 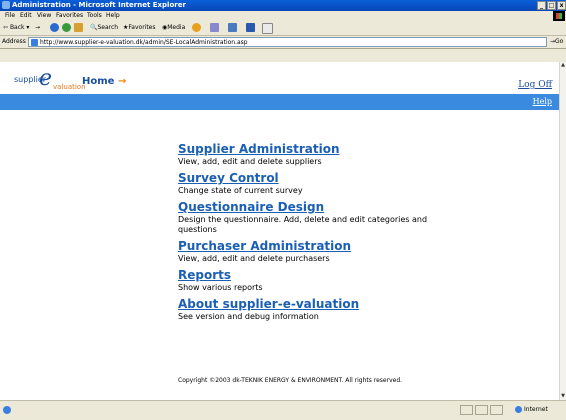 I want to click on menu-item-reports: Reports Show various reports, so click(x=308, y=280).